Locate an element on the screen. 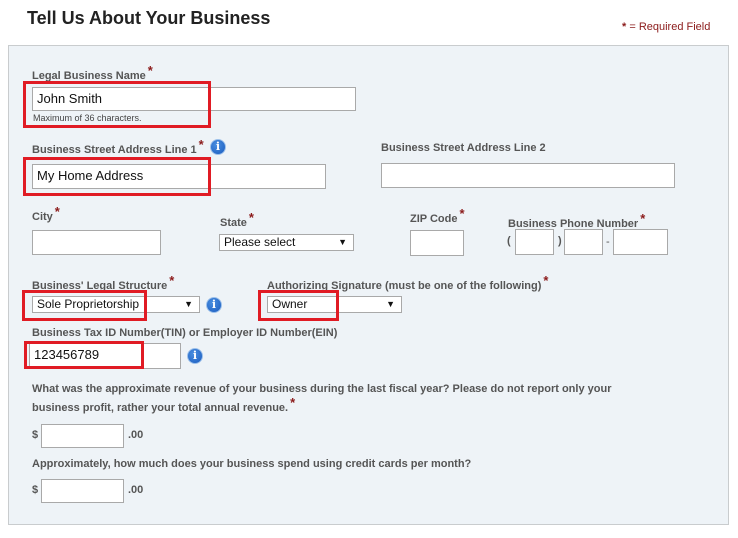 The width and height of the screenshot is (738, 538). city-label-text: City is located at coordinates (42, 217).